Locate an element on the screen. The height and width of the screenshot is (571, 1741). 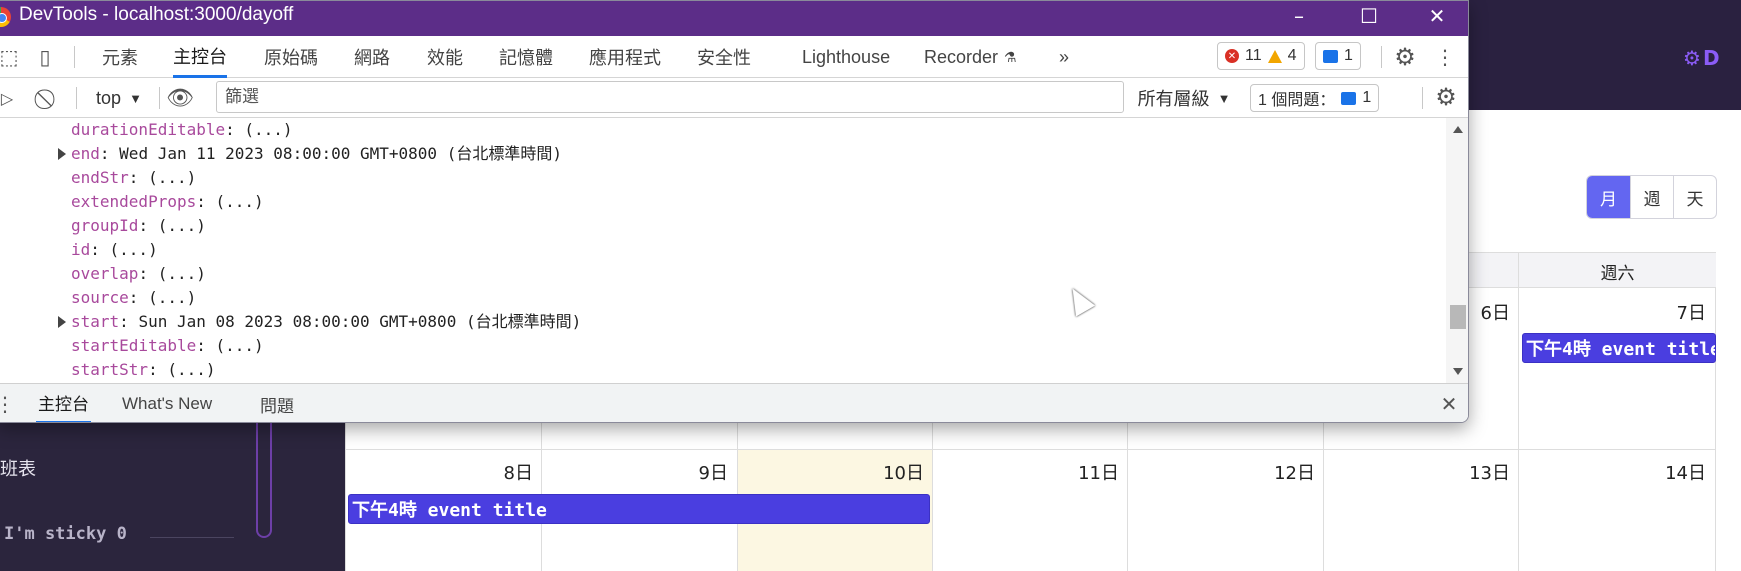
drawer-tab-whats-new: What's New is located at coordinates (167, 403).